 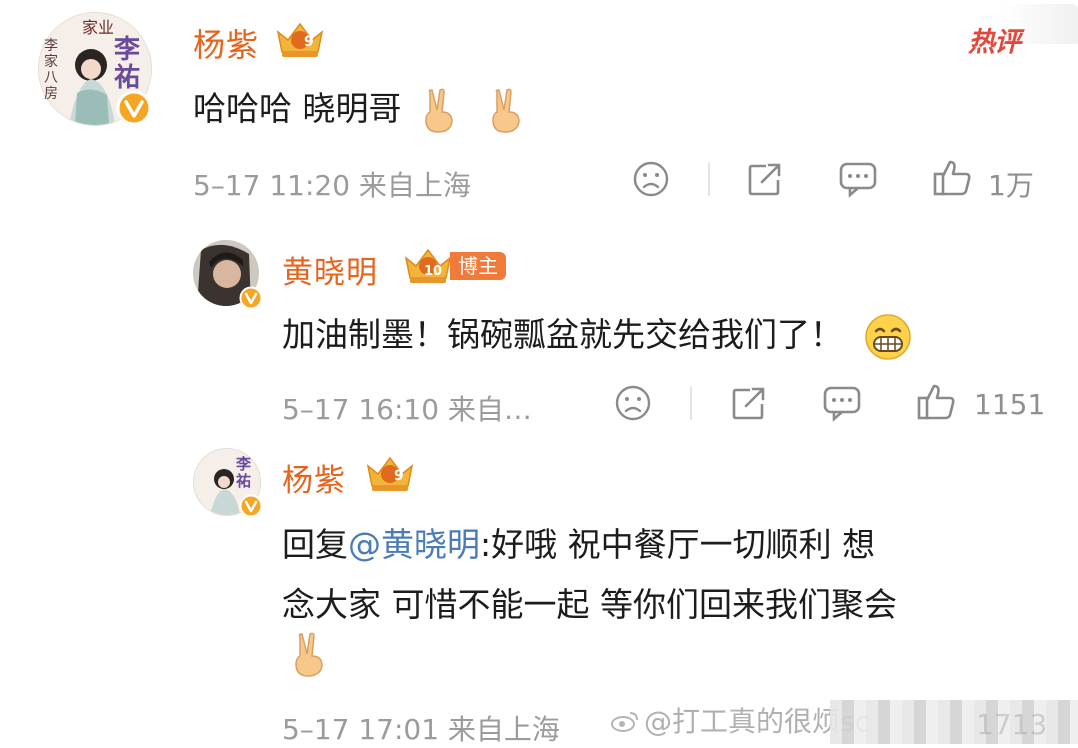 I want to click on mention-link: @黄晓明, so click(x=414, y=544).